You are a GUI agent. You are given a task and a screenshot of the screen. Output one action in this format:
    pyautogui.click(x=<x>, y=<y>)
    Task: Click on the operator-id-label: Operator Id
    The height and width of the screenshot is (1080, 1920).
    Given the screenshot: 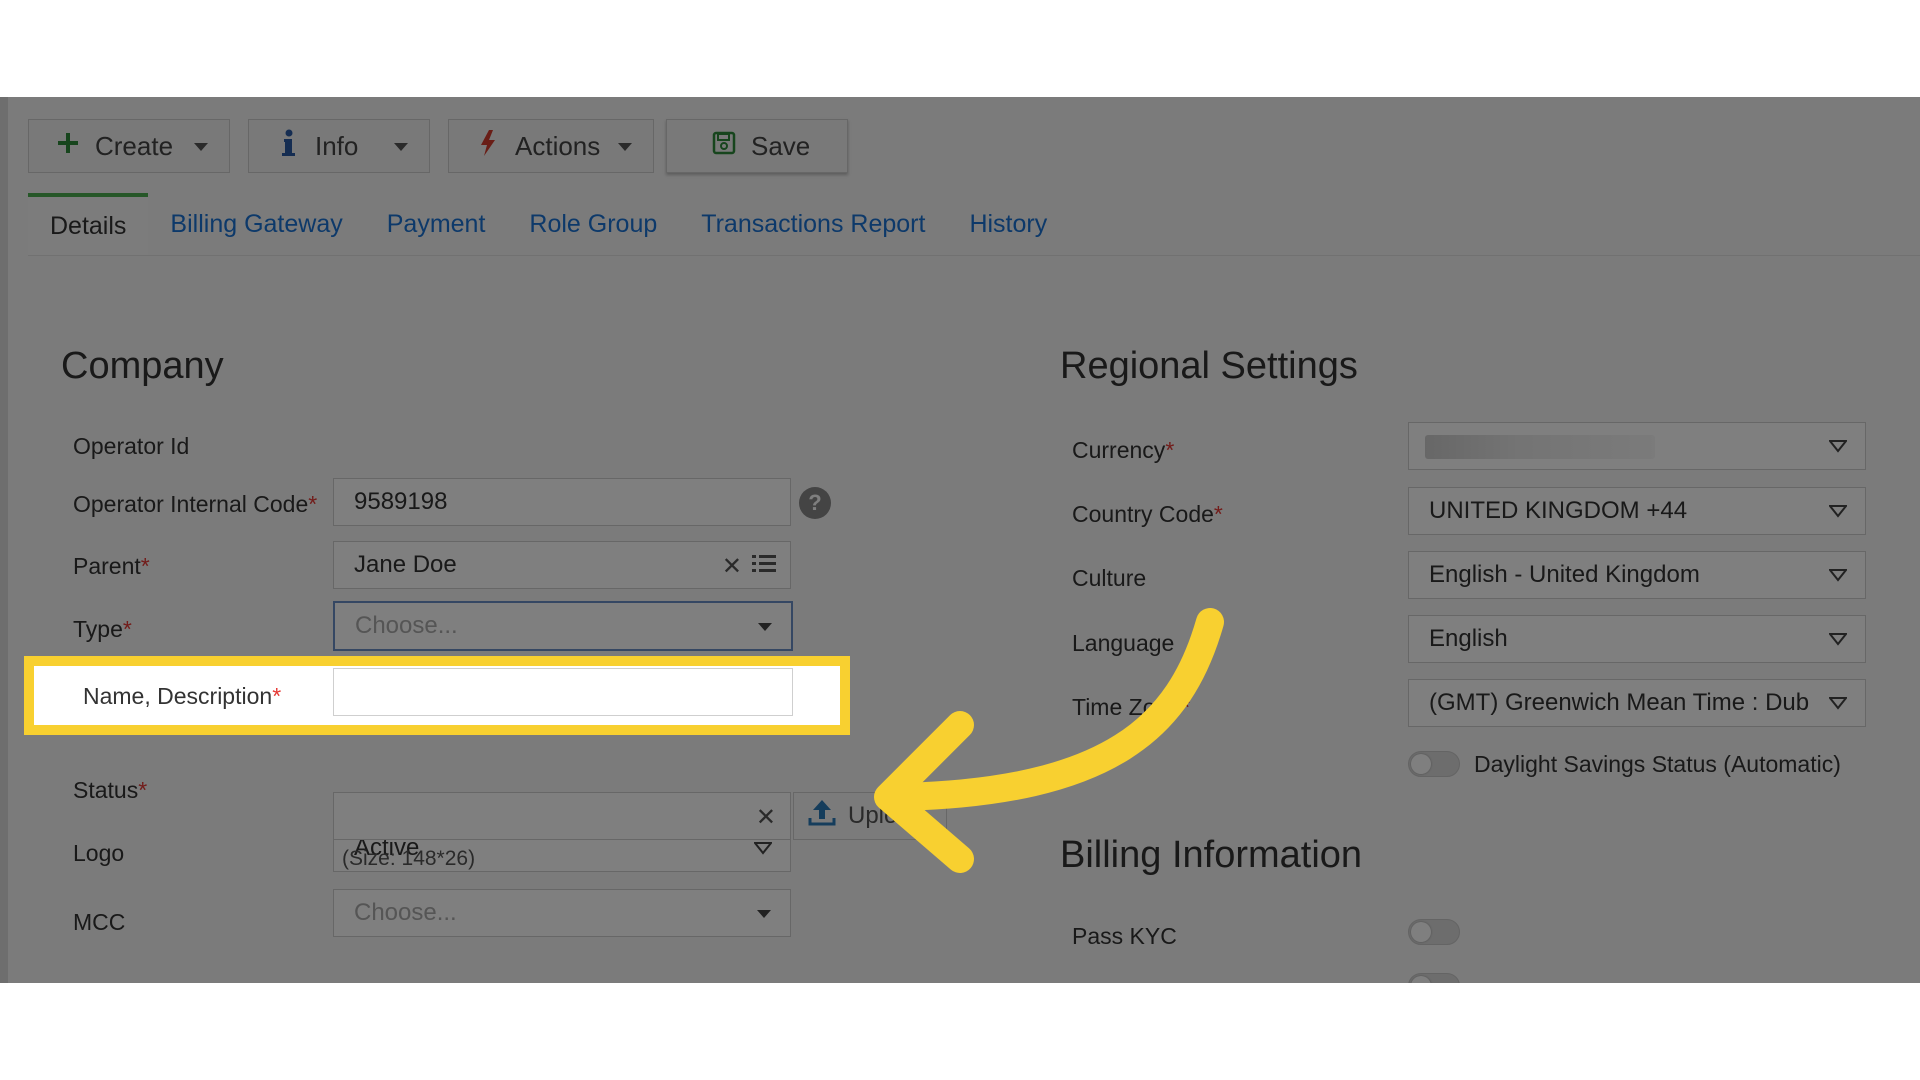 What is the action you would take?
    pyautogui.click(x=131, y=446)
    